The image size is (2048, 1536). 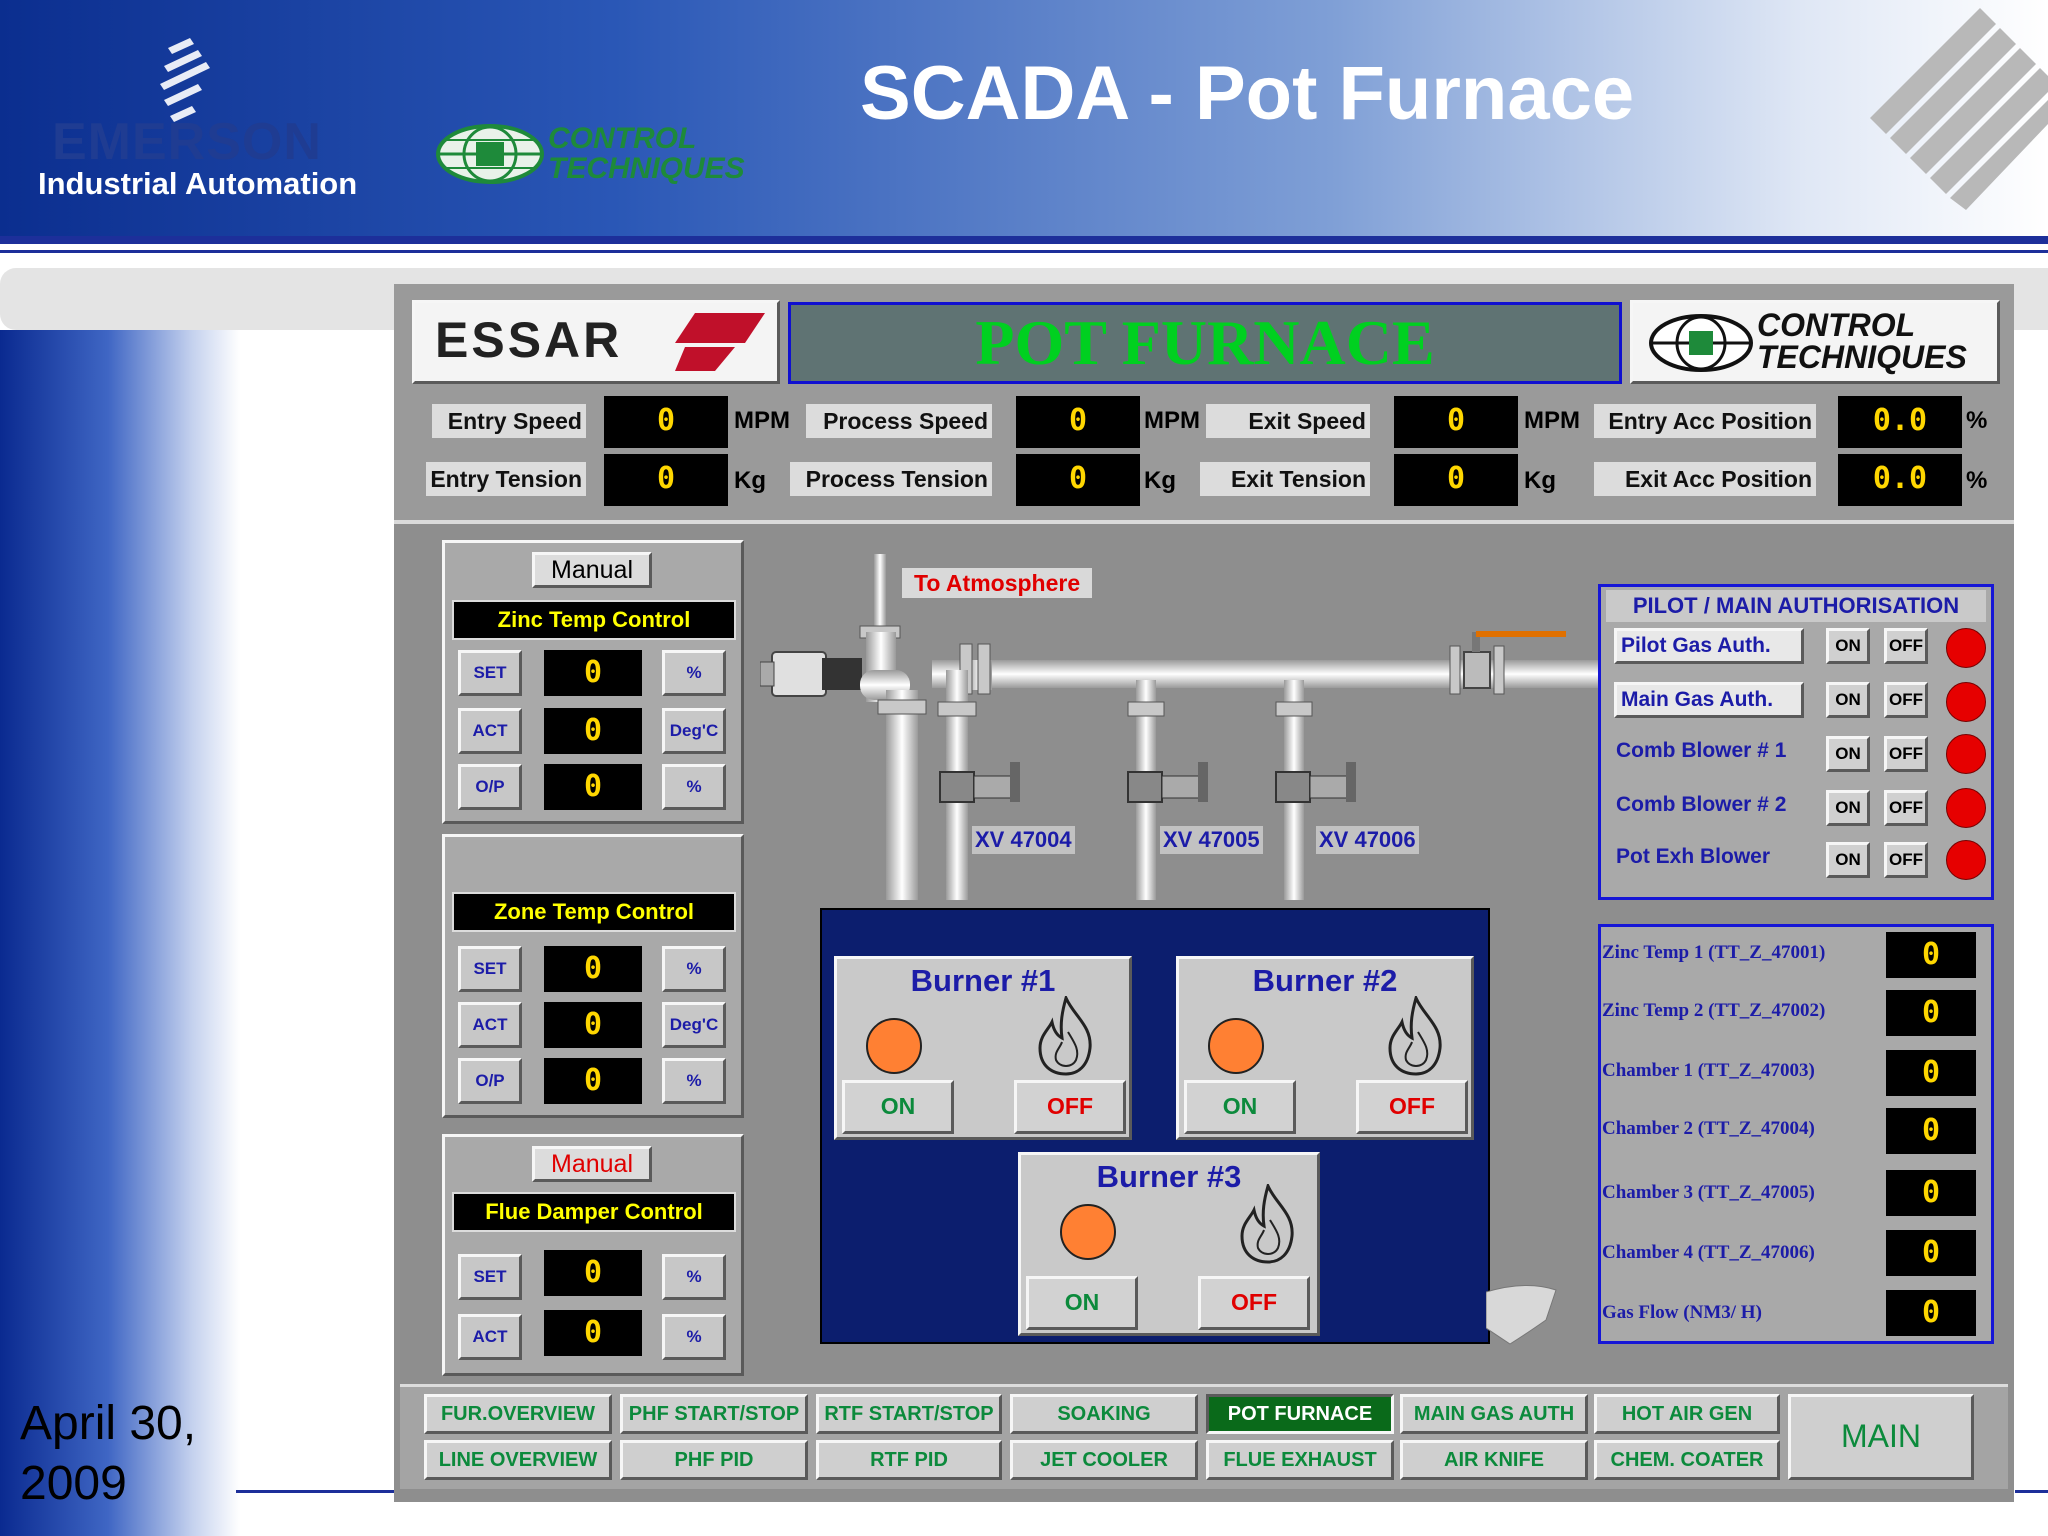 I want to click on slide-date: April 30, 2009, so click(x=108, y=1454).